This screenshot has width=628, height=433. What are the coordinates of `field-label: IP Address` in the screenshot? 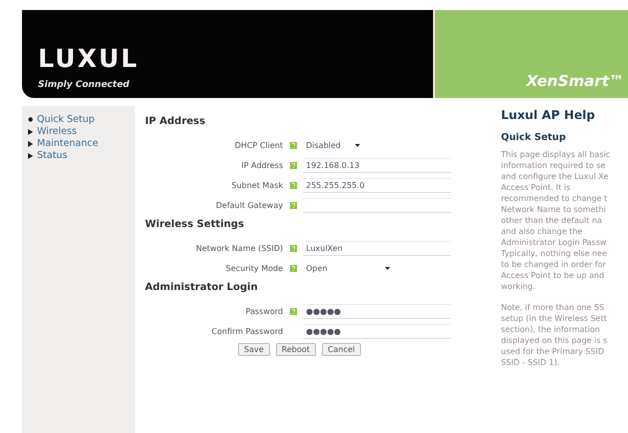 It's located at (261, 165).